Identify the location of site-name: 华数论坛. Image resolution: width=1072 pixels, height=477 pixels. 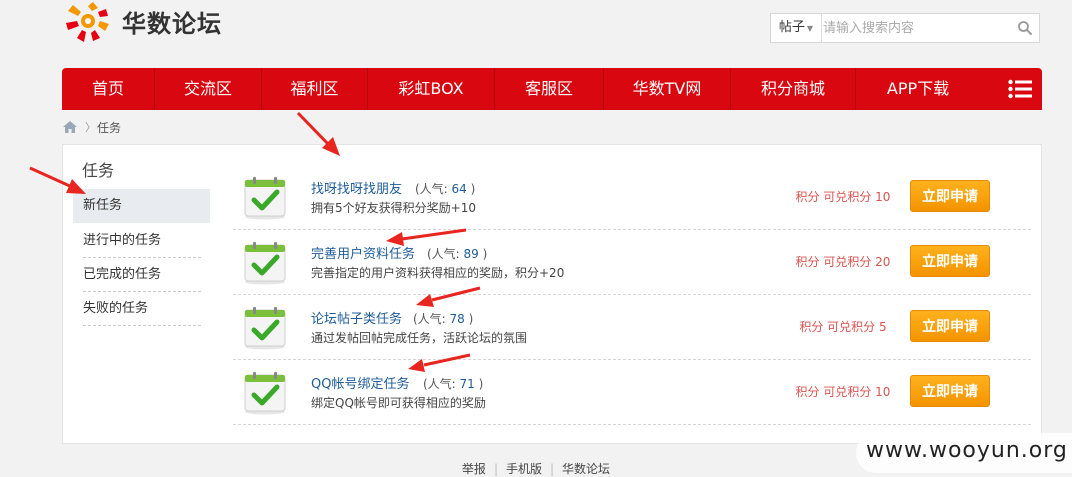
(172, 21).